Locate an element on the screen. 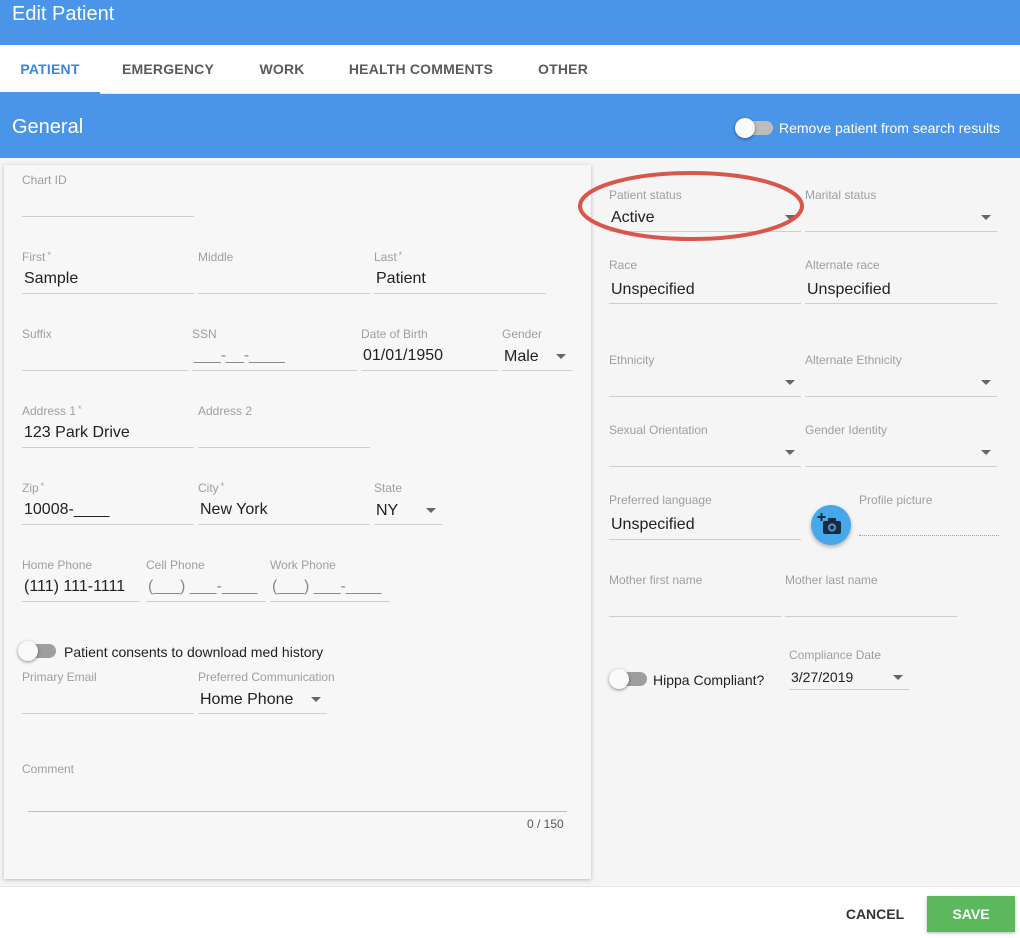 This screenshot has width=1020, height=938. ssn-field: SSN ___-__-____ is located at coordinates (274, 349).